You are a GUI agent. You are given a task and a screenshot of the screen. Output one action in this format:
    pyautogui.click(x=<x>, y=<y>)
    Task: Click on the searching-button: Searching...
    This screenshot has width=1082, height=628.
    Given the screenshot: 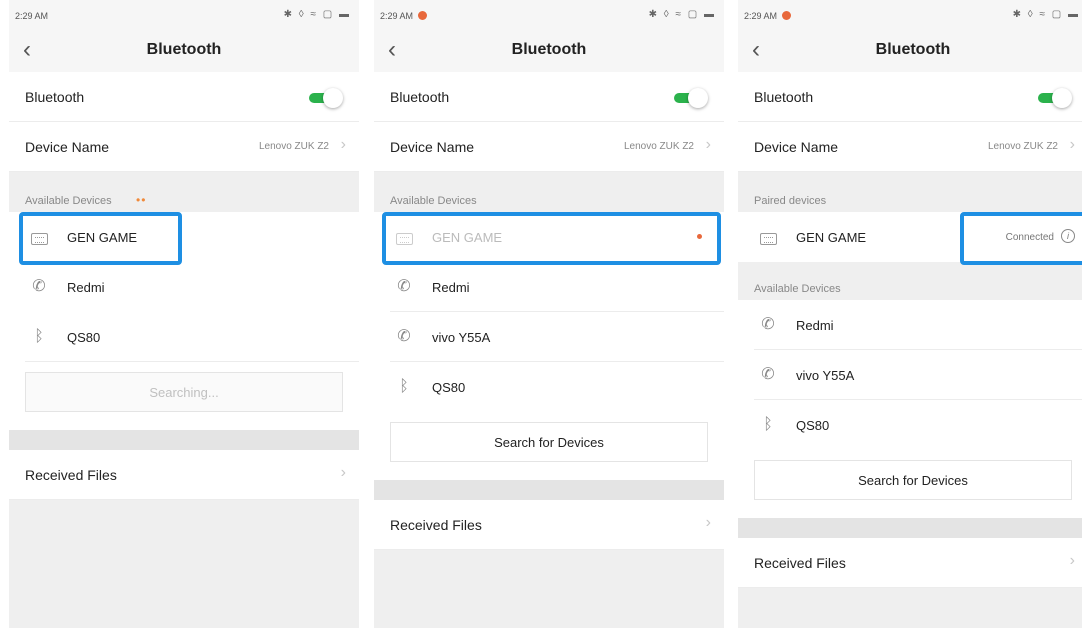 What is the action you would take?
    pyautogui.click(x=184, y=392)
    